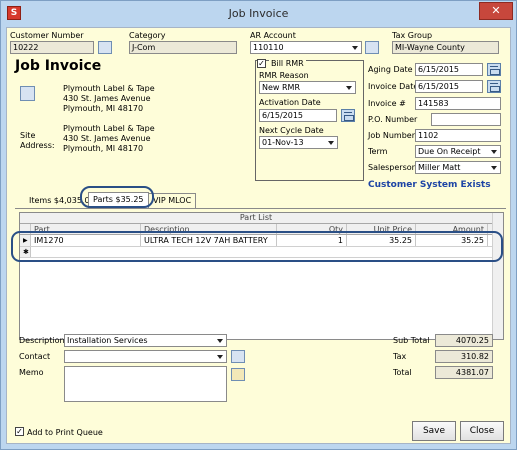 This screenshot has height=450, width=517. I want to click on aging-date-field: 6/15/2015, so click(449, 69).